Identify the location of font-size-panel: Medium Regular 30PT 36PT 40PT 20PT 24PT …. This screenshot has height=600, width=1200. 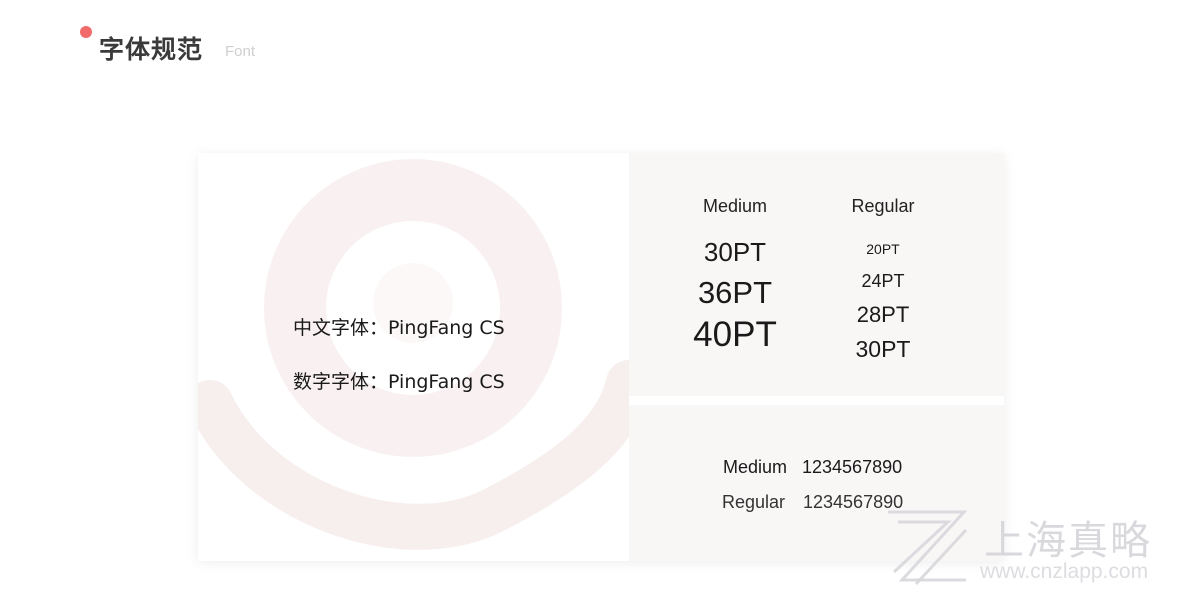
(816, 274).